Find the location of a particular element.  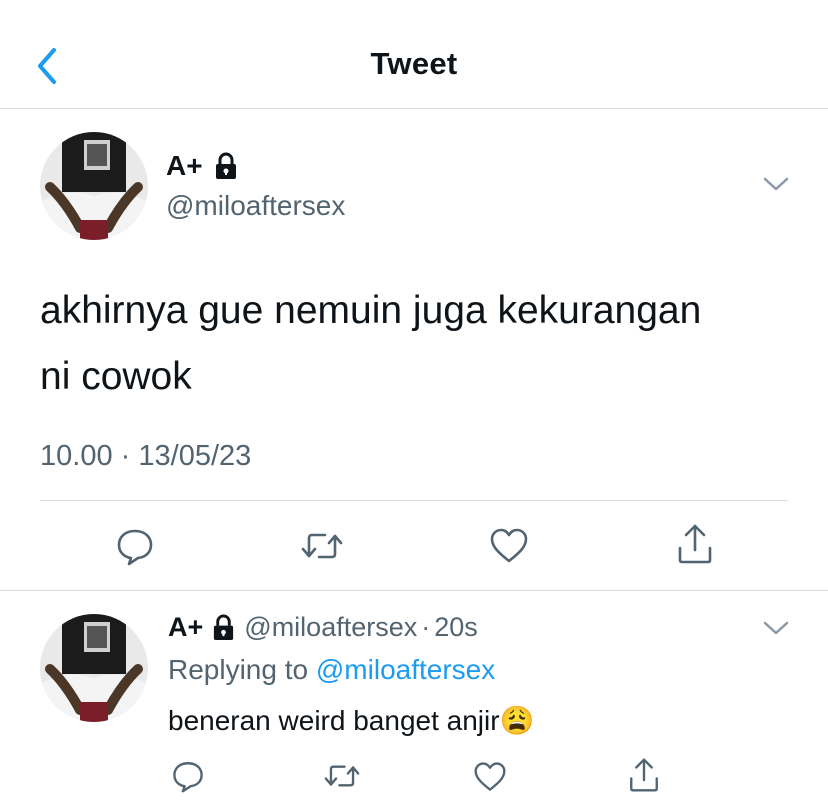

avatar is located at coordinates (94, 186).